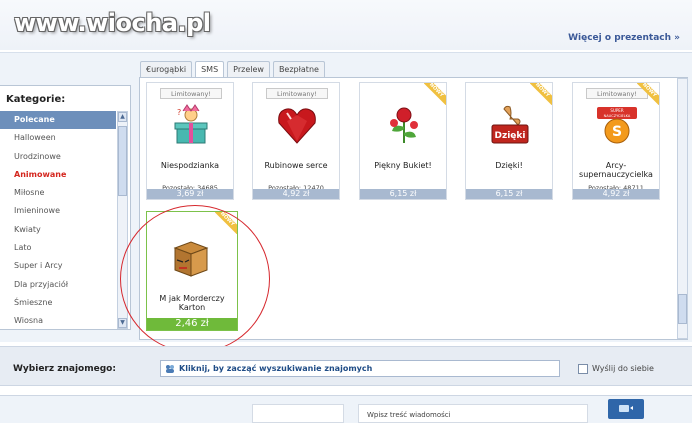  I want to click on teacher-badge-top: SUPER, so click(616, 110).